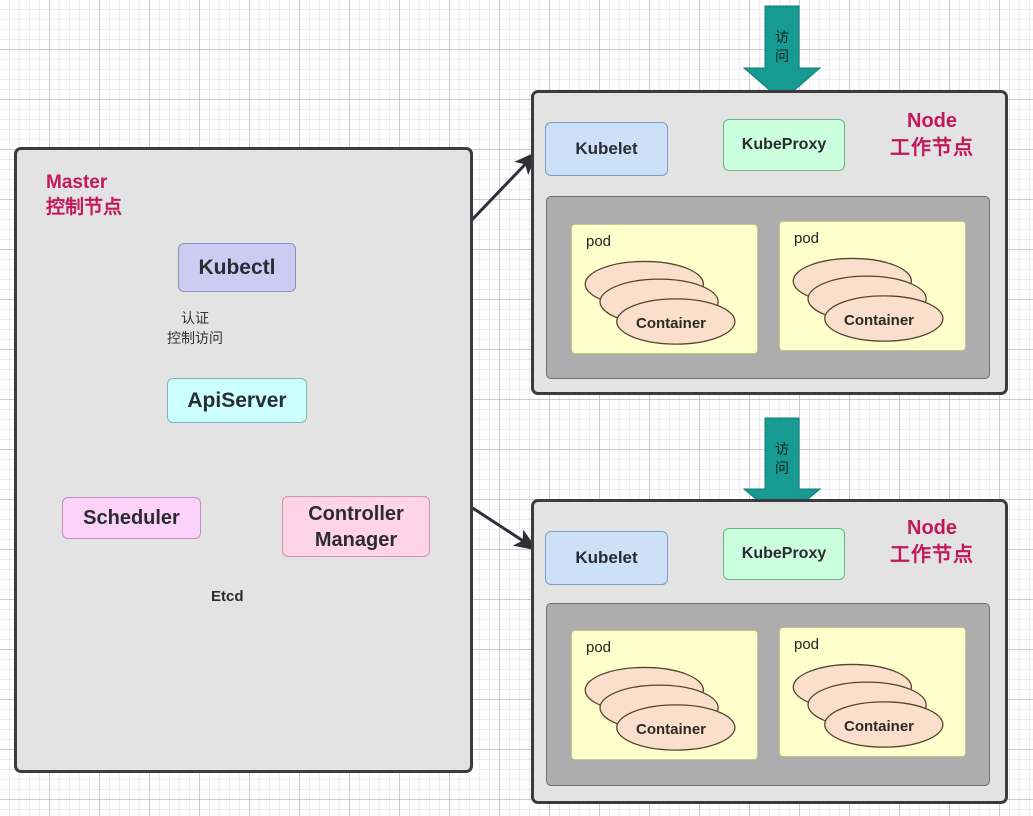 The height and width of the screenshot is (816, 1033). I want to click on node-1-pod-2-label: pod, so click(807, 238).